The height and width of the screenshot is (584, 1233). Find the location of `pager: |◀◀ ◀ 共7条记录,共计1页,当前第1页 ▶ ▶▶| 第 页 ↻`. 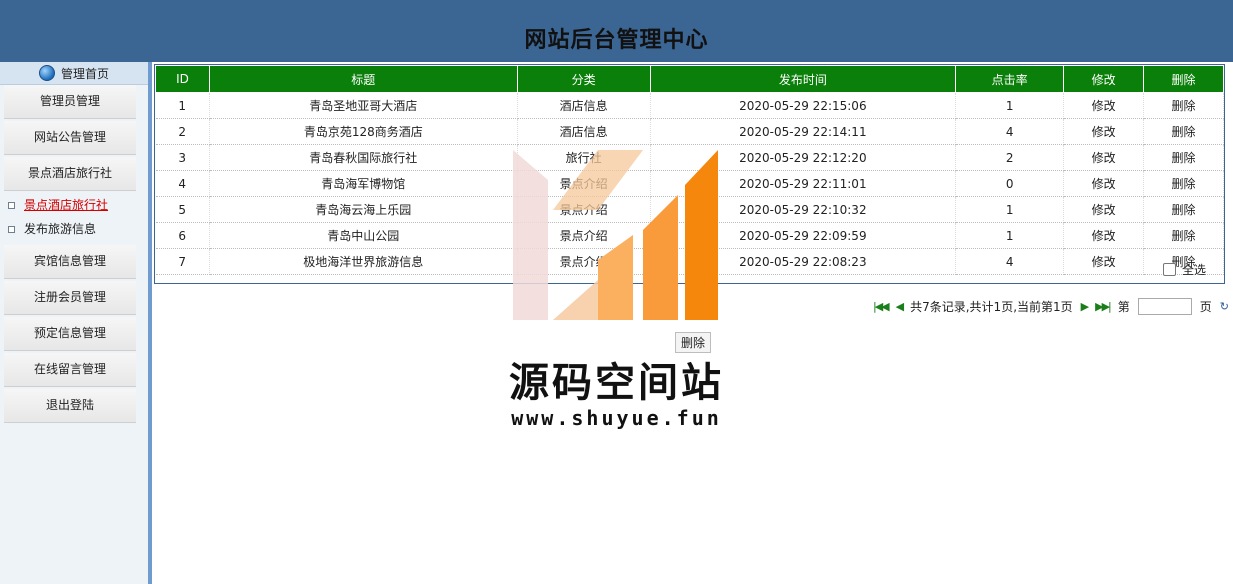

pager: |◀◀ ◀ 共7条记录,共计1页,当前第1页 ▶ ▶▶| 第 页 ↻ is located at coordinates (1051, 306).